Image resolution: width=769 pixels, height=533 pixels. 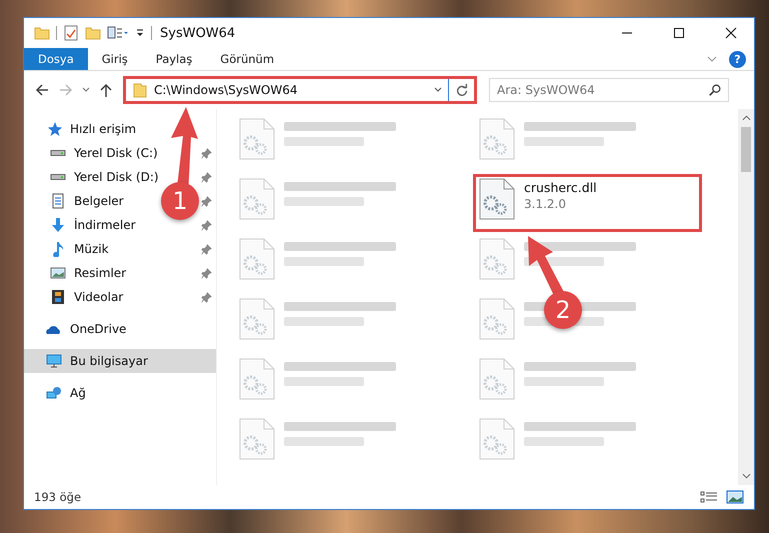 I want to click on sidebar-item: Videolar, so click(x=89, y=297).